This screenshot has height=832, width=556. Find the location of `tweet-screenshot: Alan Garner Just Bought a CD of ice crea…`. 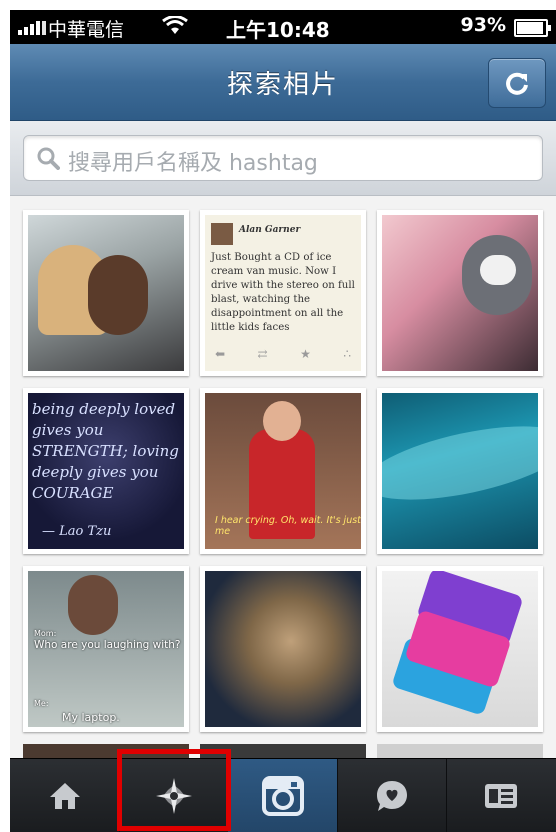

tweet-screenshot: Alan Garner Just Bought a CD of ice crea… is located at coordinates (283, 293).